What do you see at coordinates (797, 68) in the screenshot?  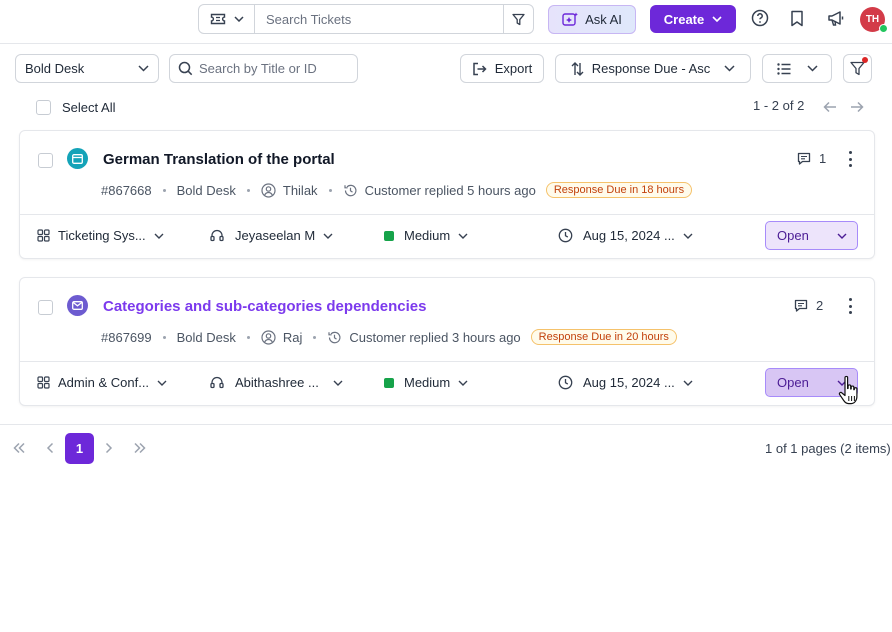 I see `view-layout-dropdown` at bounding box center [797, 68].